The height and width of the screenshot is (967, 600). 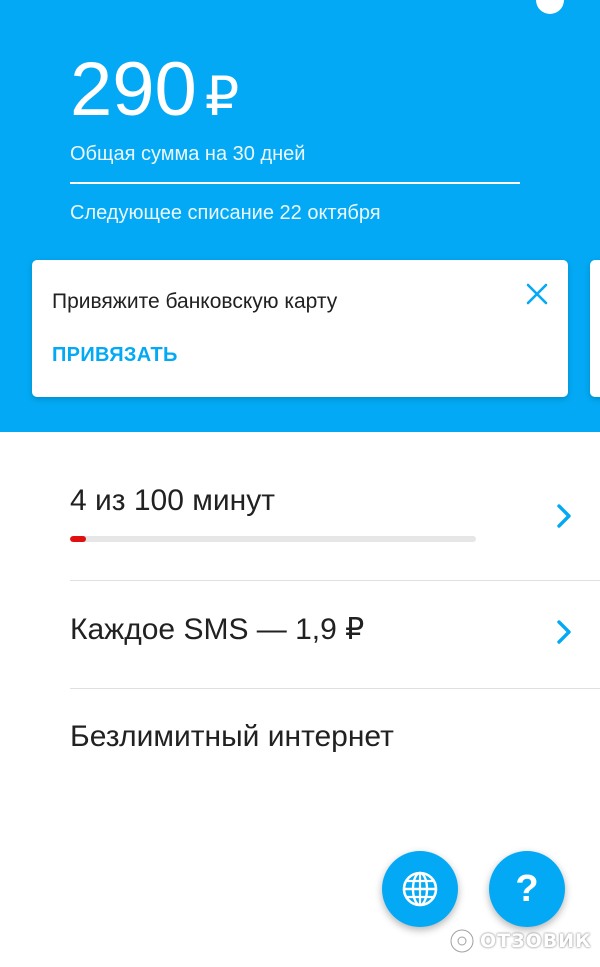 What do you see at coordinates (225, 213) in the screenshot?
I see `next-charge-label: Следующее списание 22 октября` at bounding box center [225, 213].